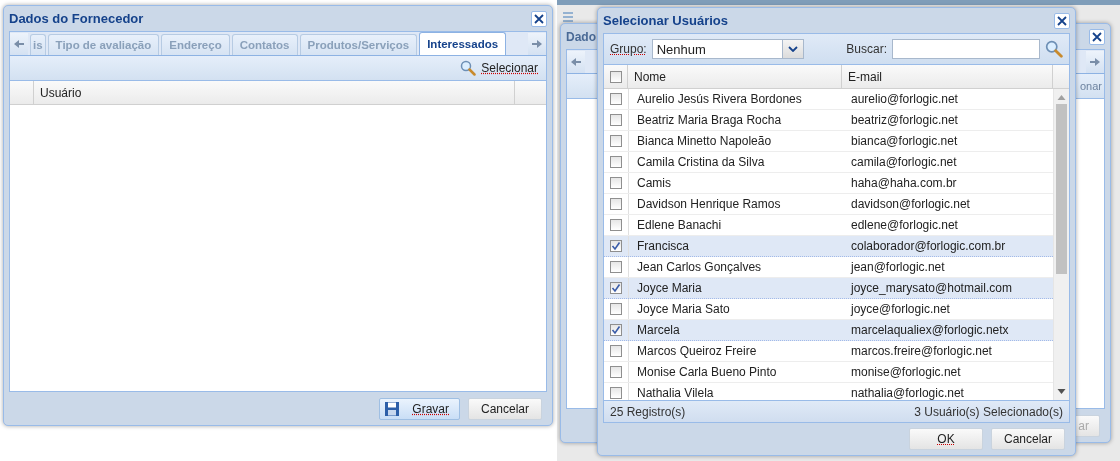 Image resolution: width=1120 pixels, height=461 pixels. What do you see at coordinates (669, 288) in the screenshot?
I see `table-cell-text: Joyce Maria` at bounding box center [669, 288].